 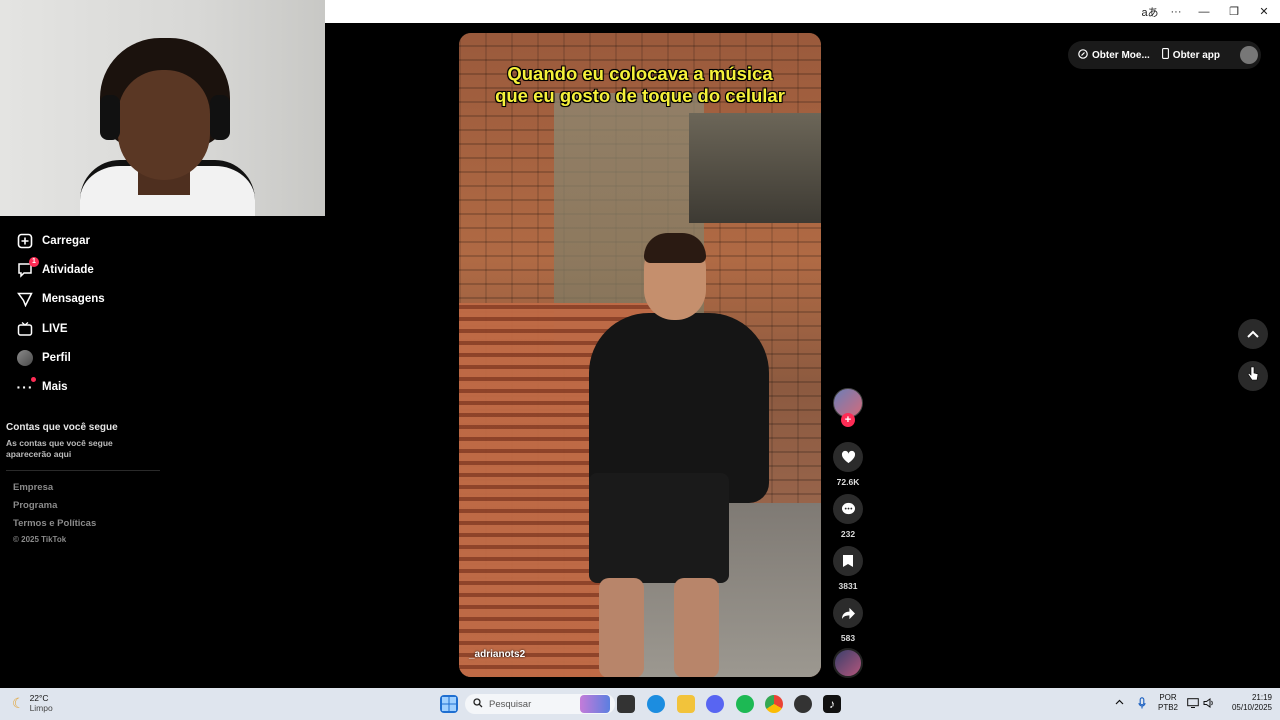 I want to click on volume-icon, so click(x=1209, y=704).